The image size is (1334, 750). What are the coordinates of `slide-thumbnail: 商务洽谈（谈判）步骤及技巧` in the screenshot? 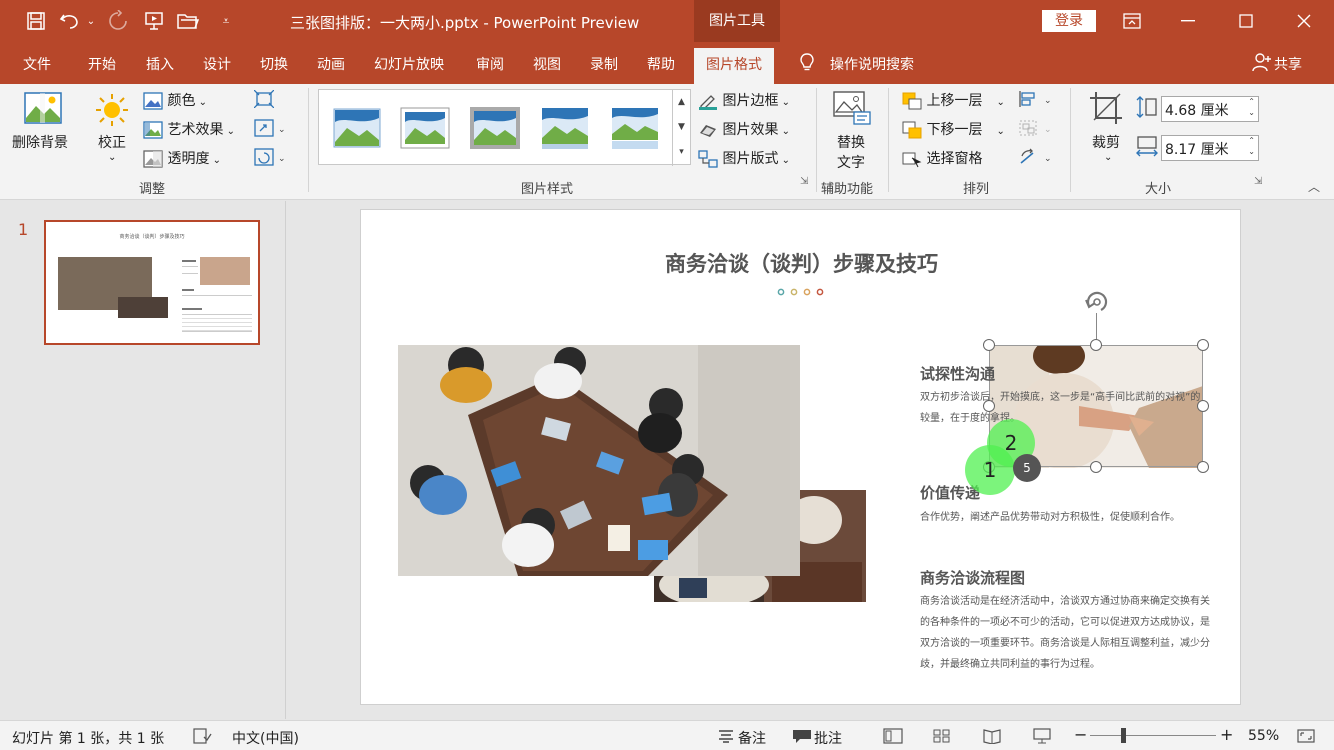 It's located at (152, 282).